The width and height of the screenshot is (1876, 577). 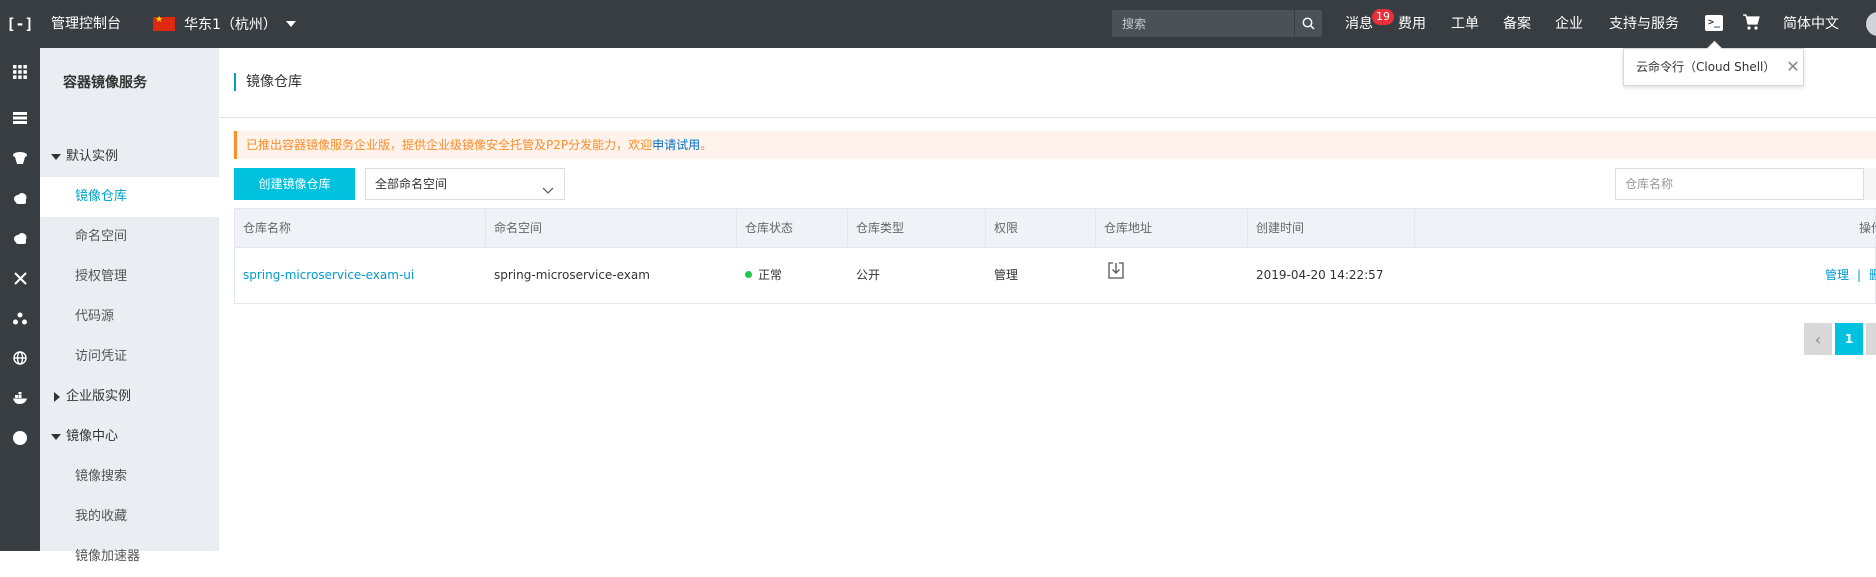 What do you see at coordinates (676, 145) in the screenshot?
I see `apply-trial-link: 申请试用` at bounding box center [676, 145].